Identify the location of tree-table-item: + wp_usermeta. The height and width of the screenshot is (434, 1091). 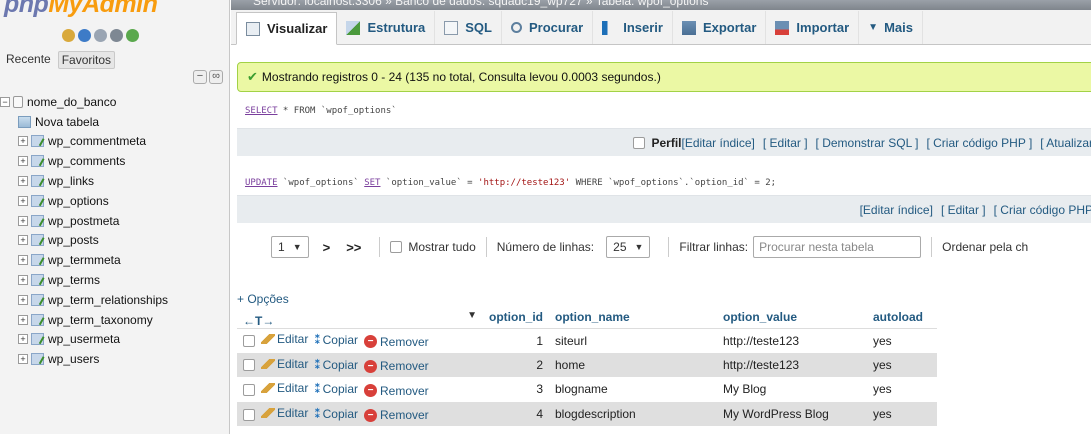
(114, 340).